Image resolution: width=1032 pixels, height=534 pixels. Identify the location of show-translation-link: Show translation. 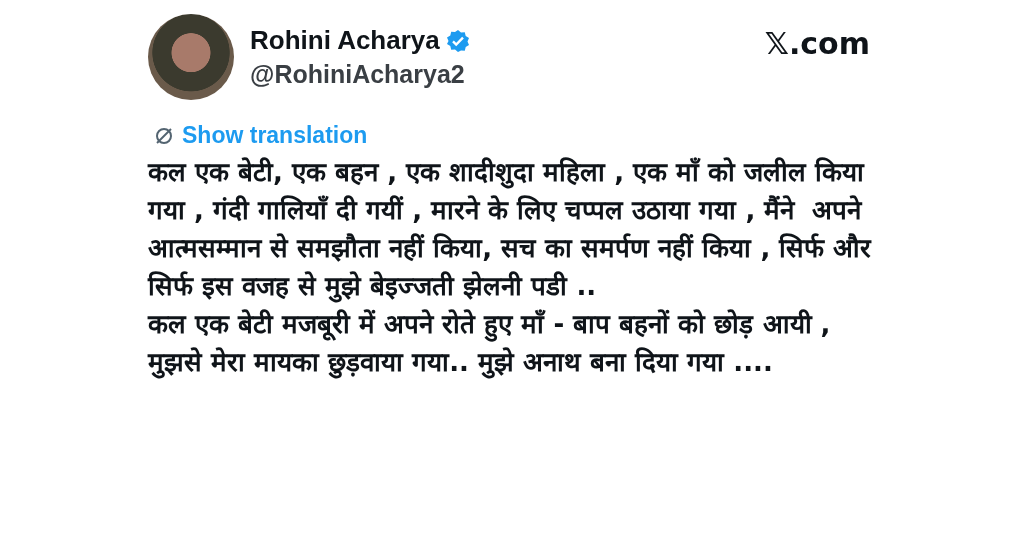
(275, 135).